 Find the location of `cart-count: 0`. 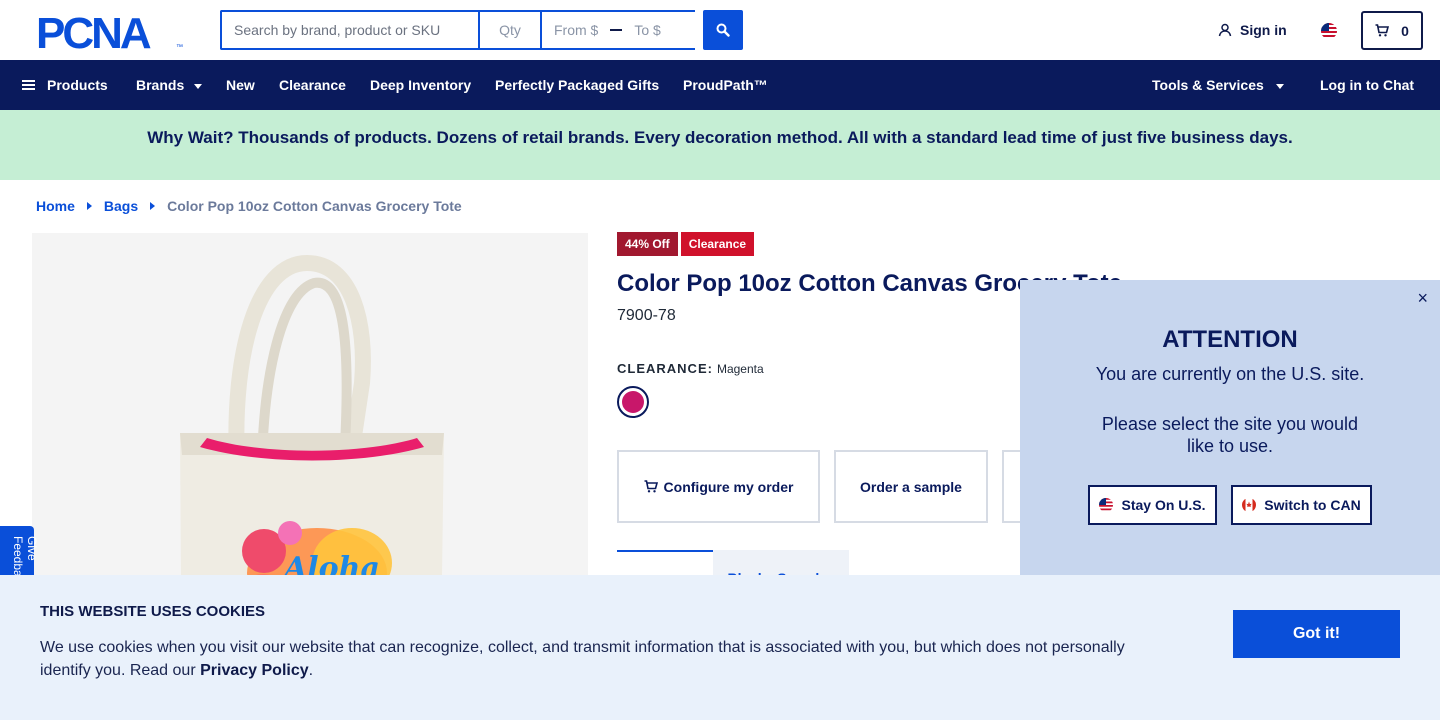

cart-count: 0 is located at coordinates (1405, 30).